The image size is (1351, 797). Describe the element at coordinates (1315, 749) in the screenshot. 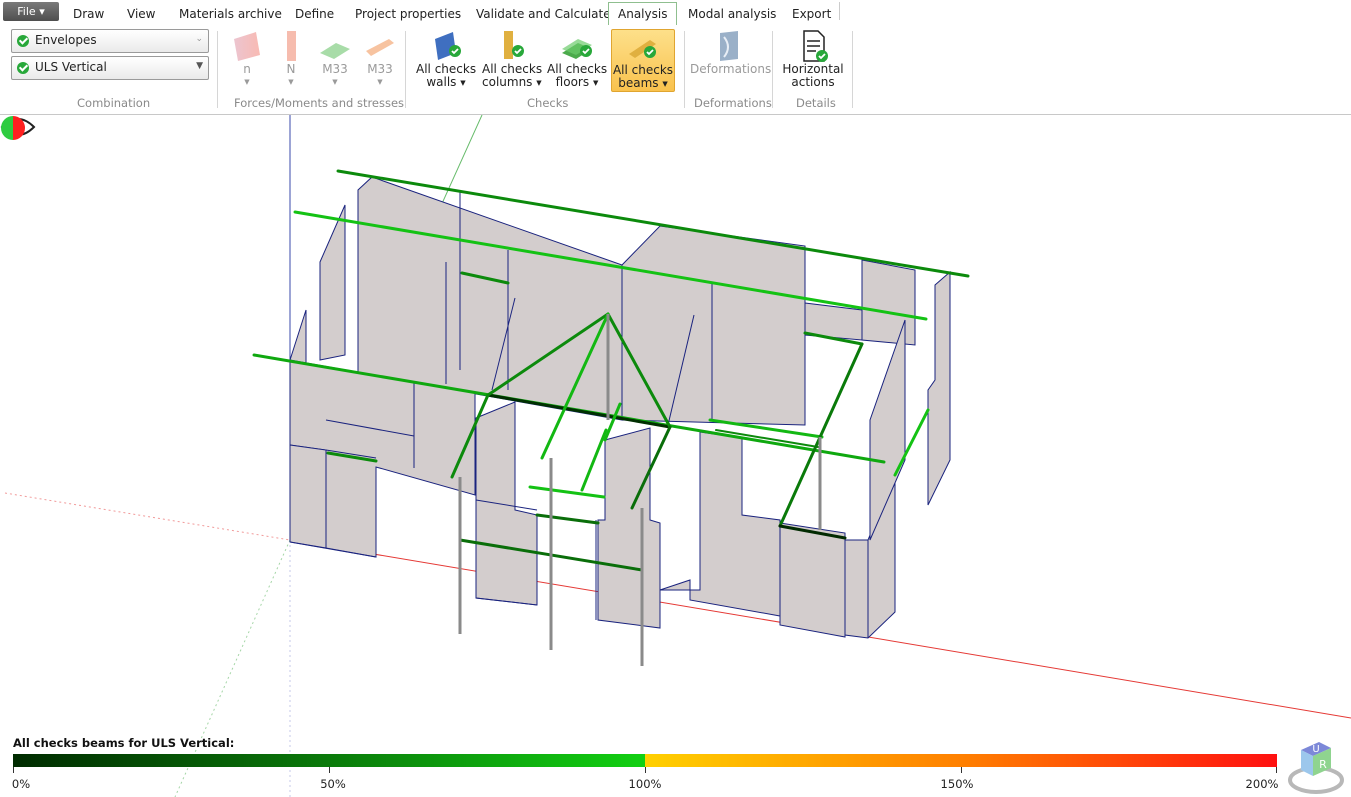

I see `navcube-top-label: U` at that location.